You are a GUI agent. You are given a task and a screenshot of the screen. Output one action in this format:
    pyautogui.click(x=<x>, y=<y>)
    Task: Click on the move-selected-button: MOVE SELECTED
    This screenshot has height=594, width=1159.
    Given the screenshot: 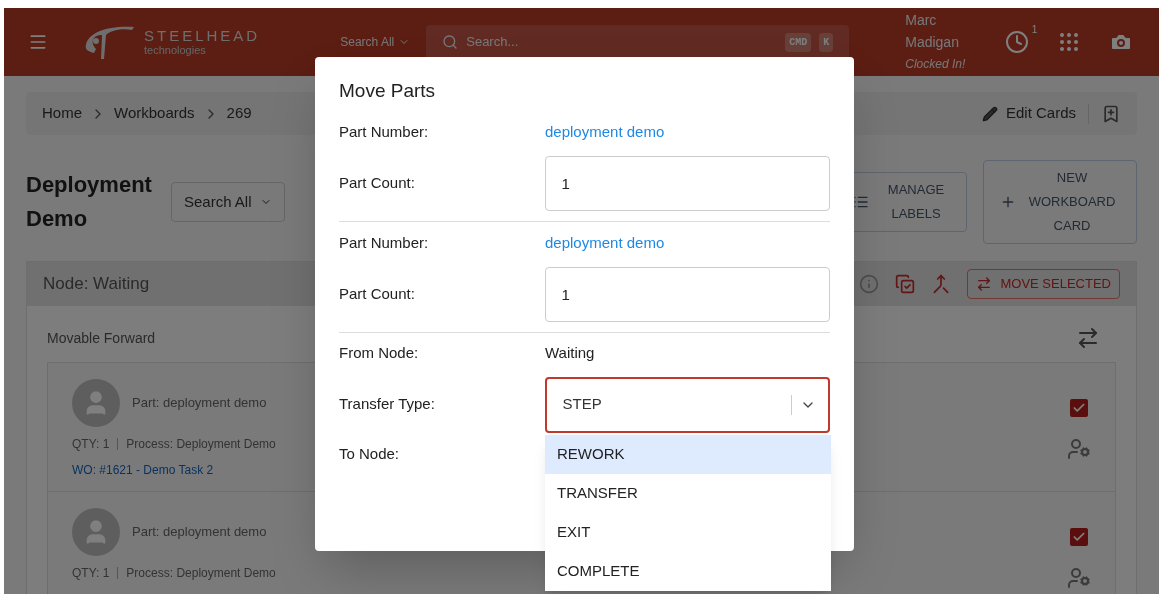 What is the action you would take?
    pyautogui.click(x=1043, y=284)
    